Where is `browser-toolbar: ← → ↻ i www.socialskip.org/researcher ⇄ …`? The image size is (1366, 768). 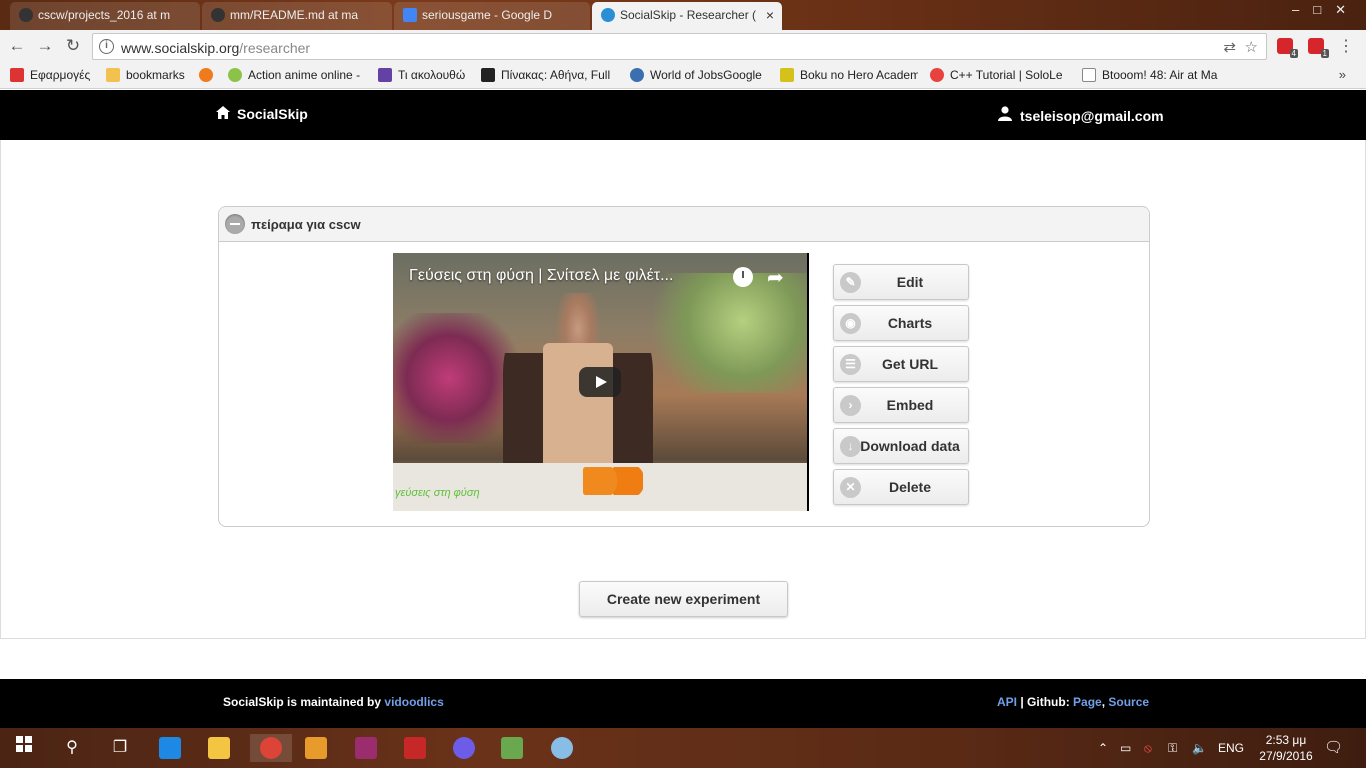 browser-toolbar: ← → ↻ i www.socialskip.org/researcher ⇄ … is located at coordinates (683, 46).